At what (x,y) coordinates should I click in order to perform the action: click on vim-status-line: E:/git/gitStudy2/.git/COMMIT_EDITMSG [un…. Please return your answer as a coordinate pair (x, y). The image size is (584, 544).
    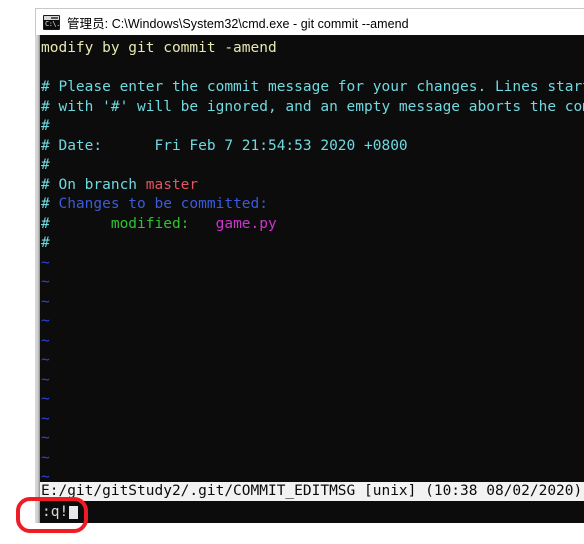
    Looking at the image, I should click on (312, 491).